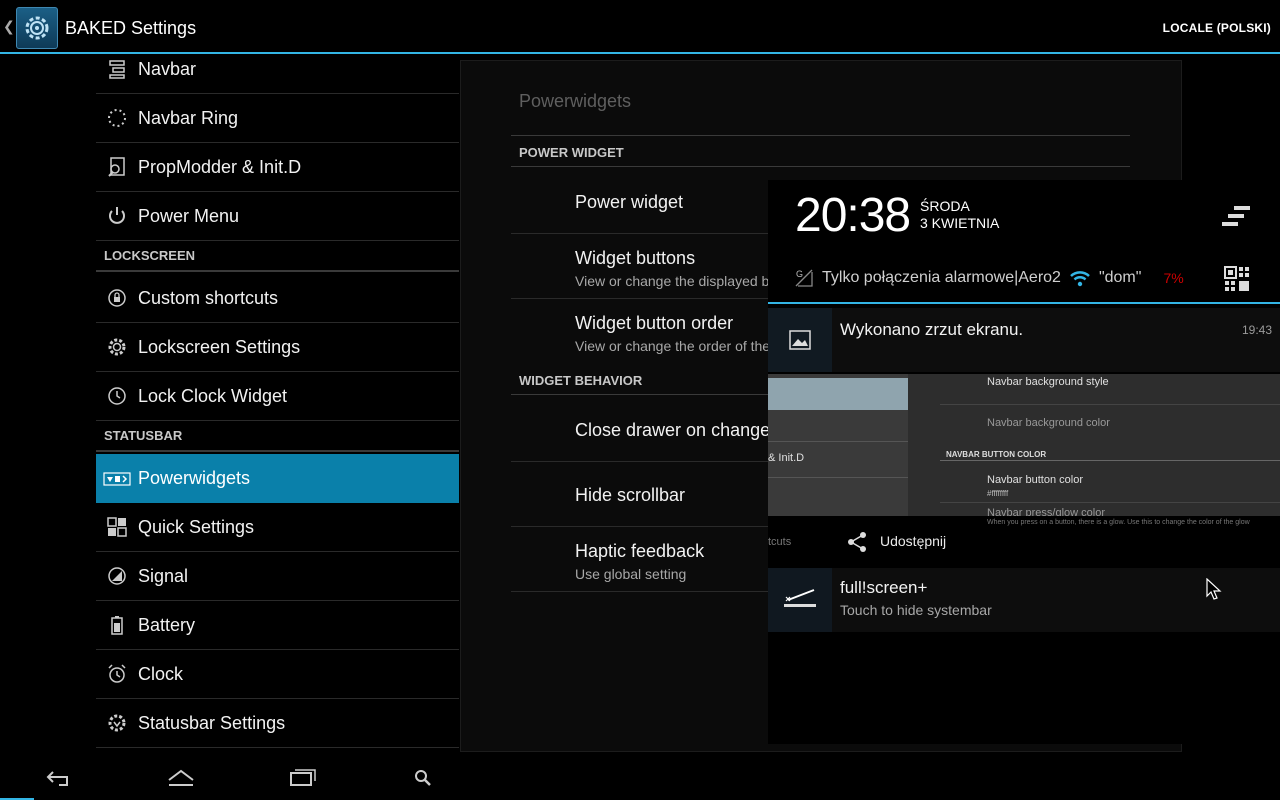  I want to click on locale-button: LOCALE (POLSKI), so click(1217, 28).